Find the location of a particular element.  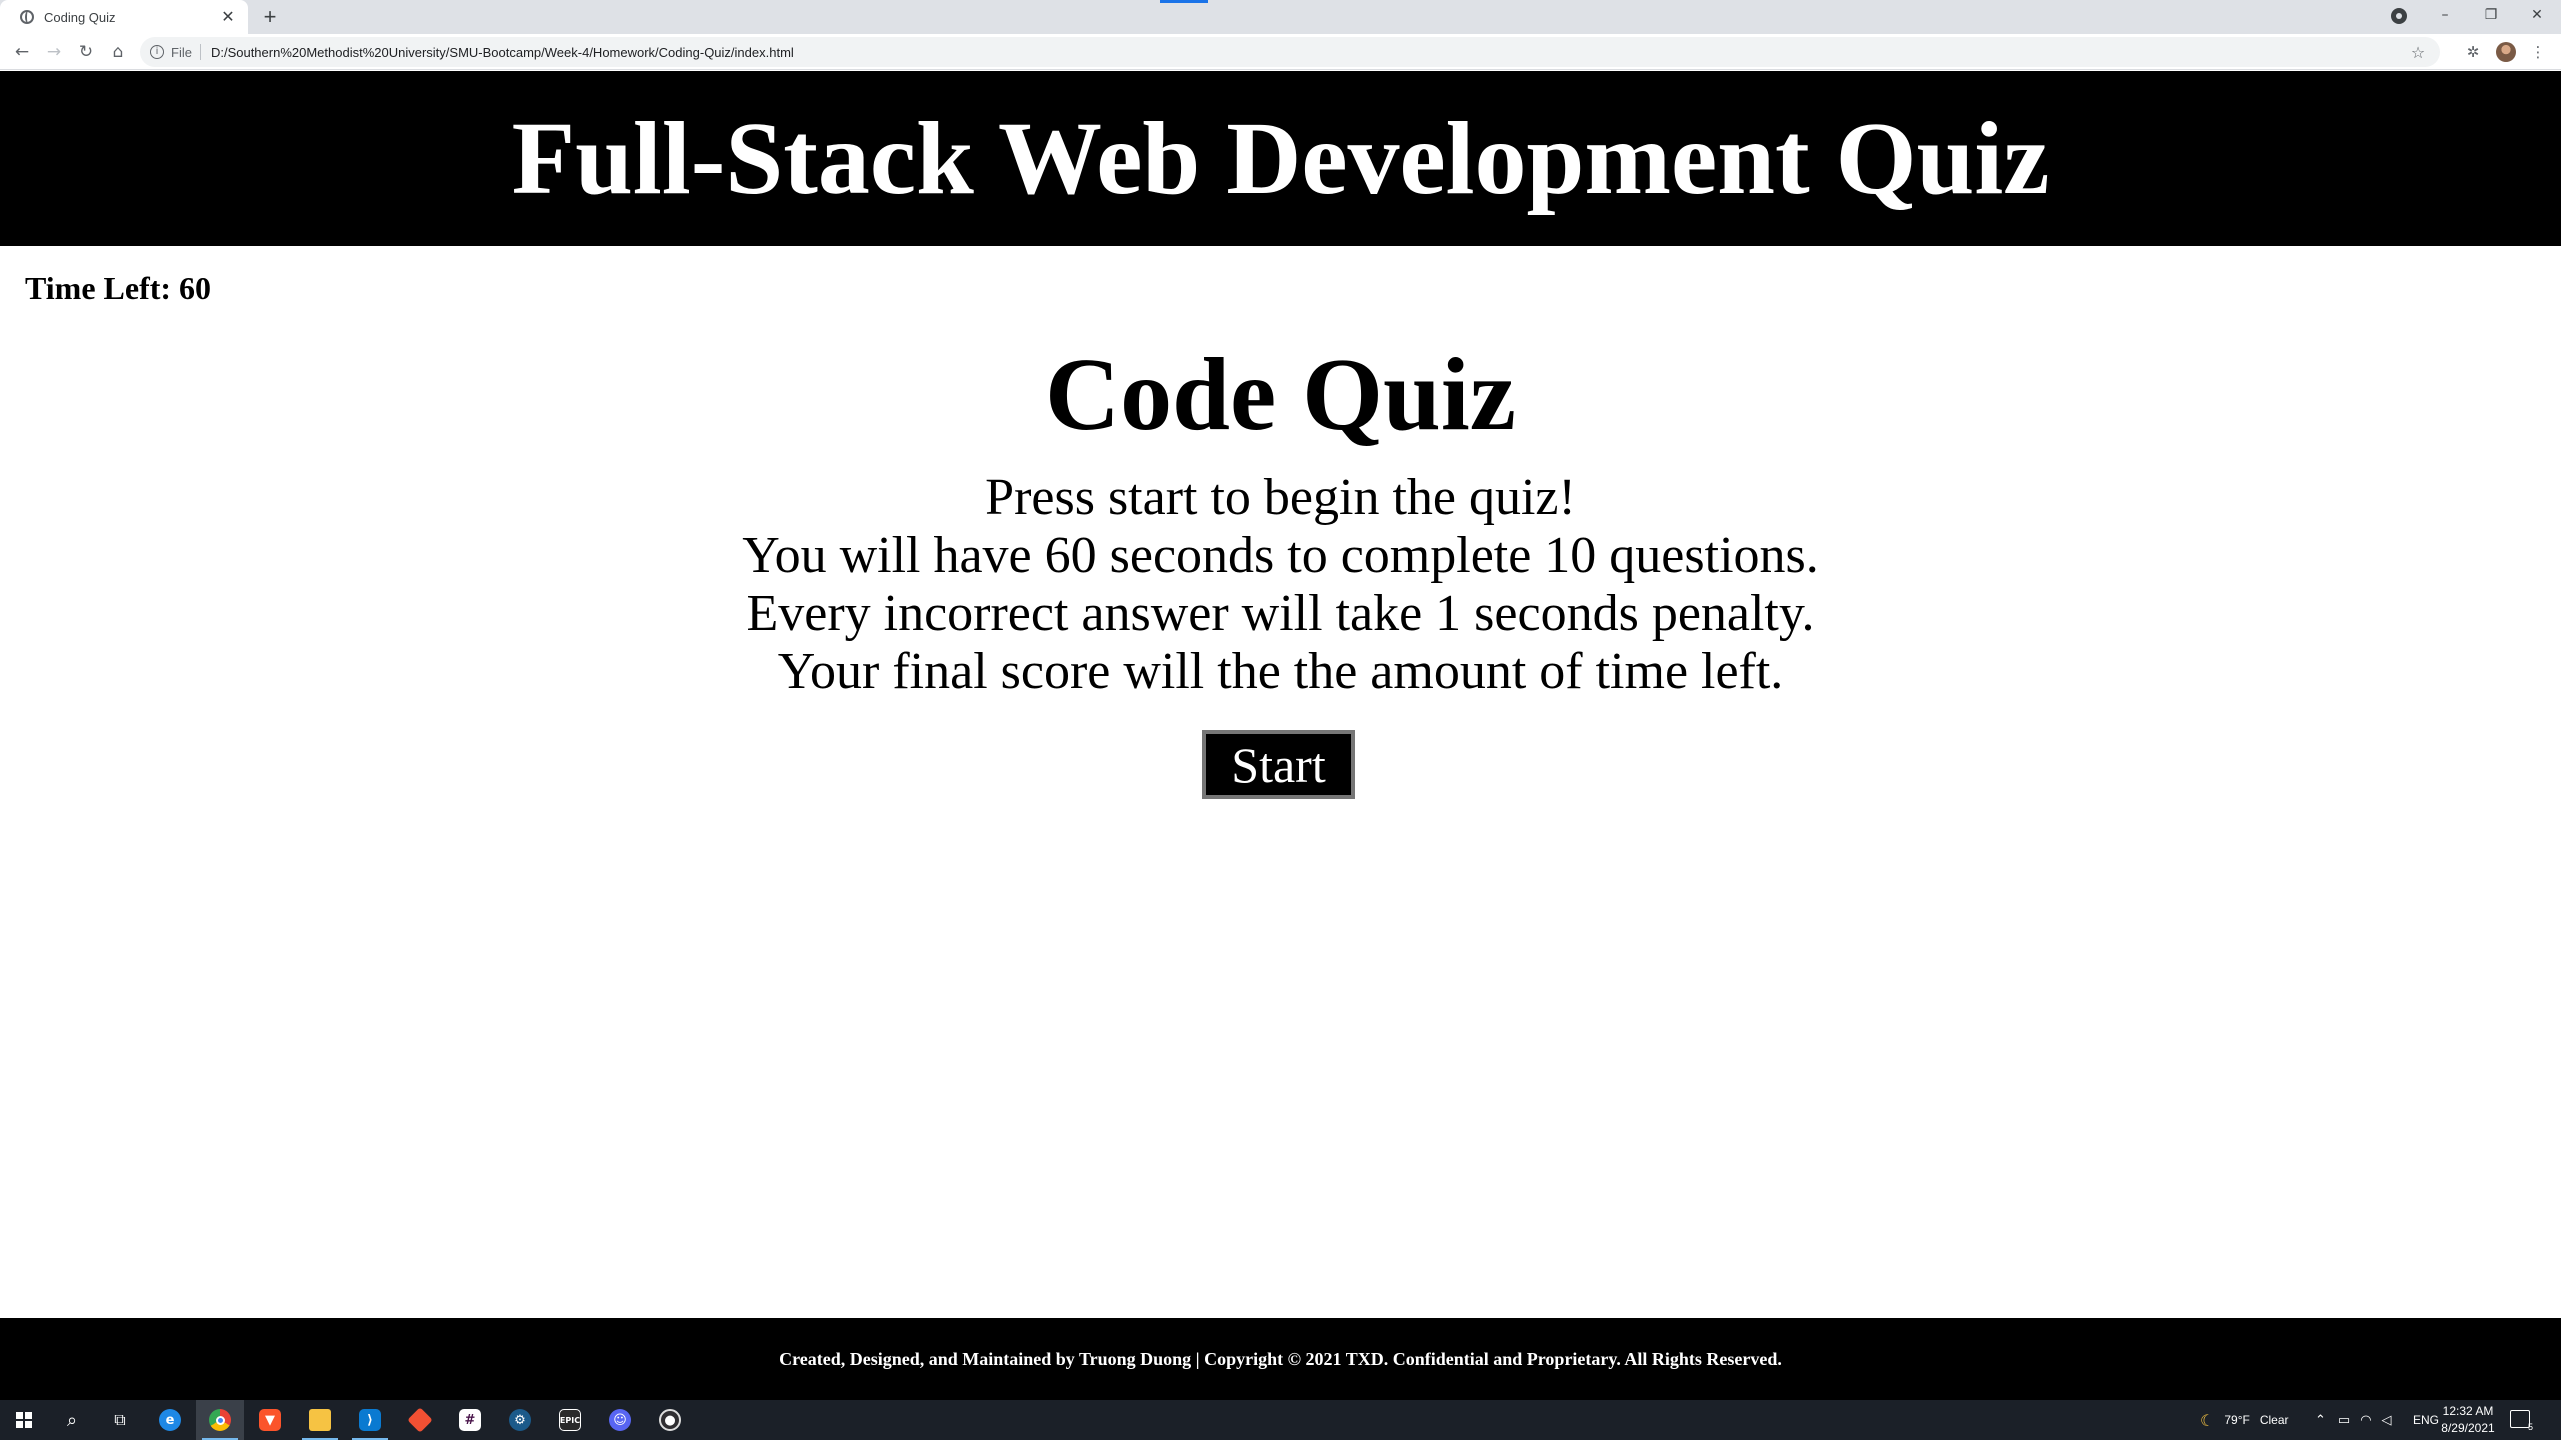

site-title: Full-Stack Web Development Quiz is located at coordinates (1280, 158).